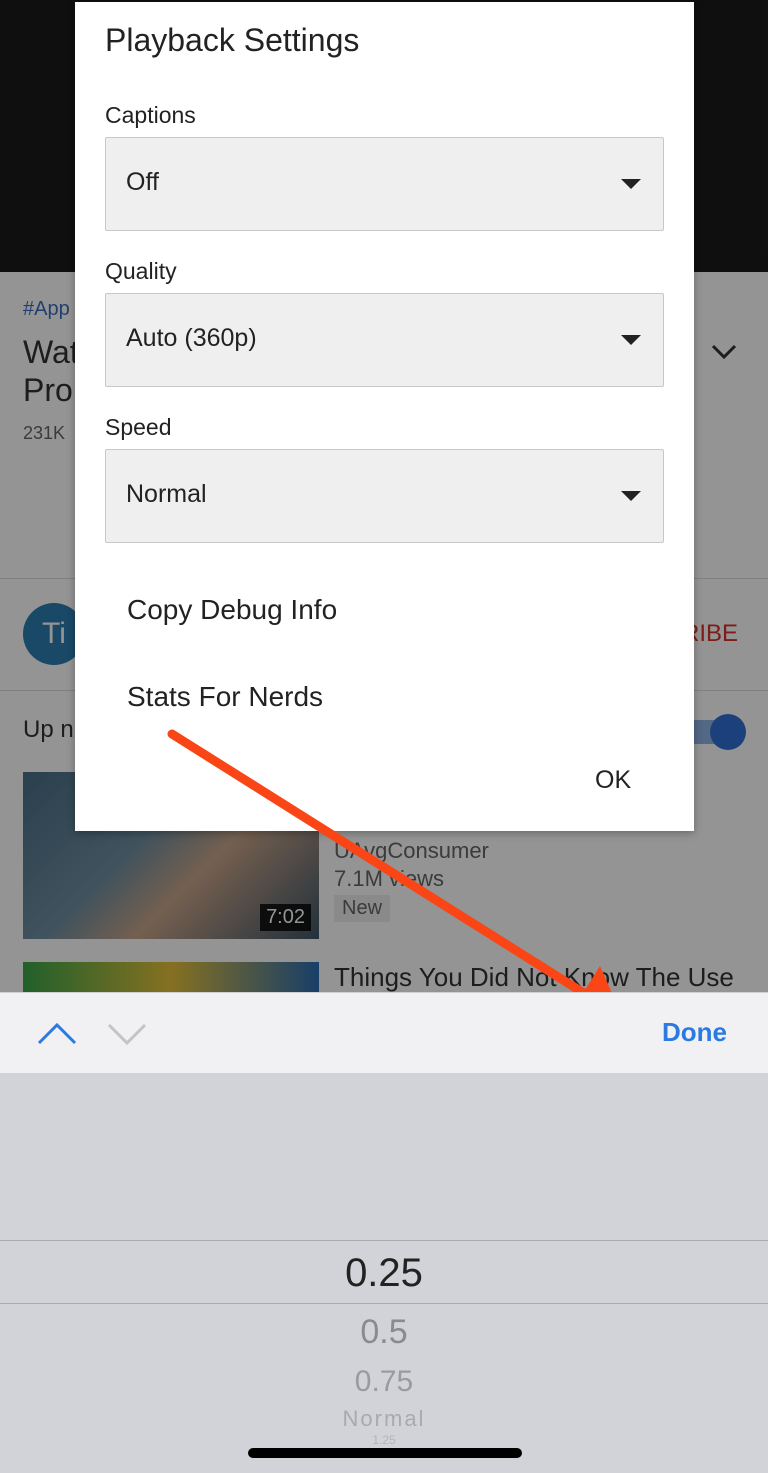 Image resolution: width=768 pixels, height=1473 pixels. What do you see at coordinates (384, 340) in the screenshot?
I see `quality-select: Auto (360p)` at bounding box center [384, 340].